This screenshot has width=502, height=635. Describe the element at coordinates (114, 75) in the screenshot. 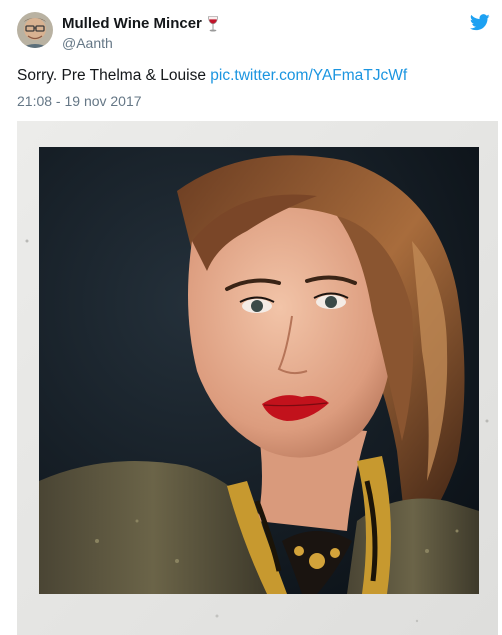

I see `tweet-text-body: Sorry. Pre Thelma & Louise` at that location.